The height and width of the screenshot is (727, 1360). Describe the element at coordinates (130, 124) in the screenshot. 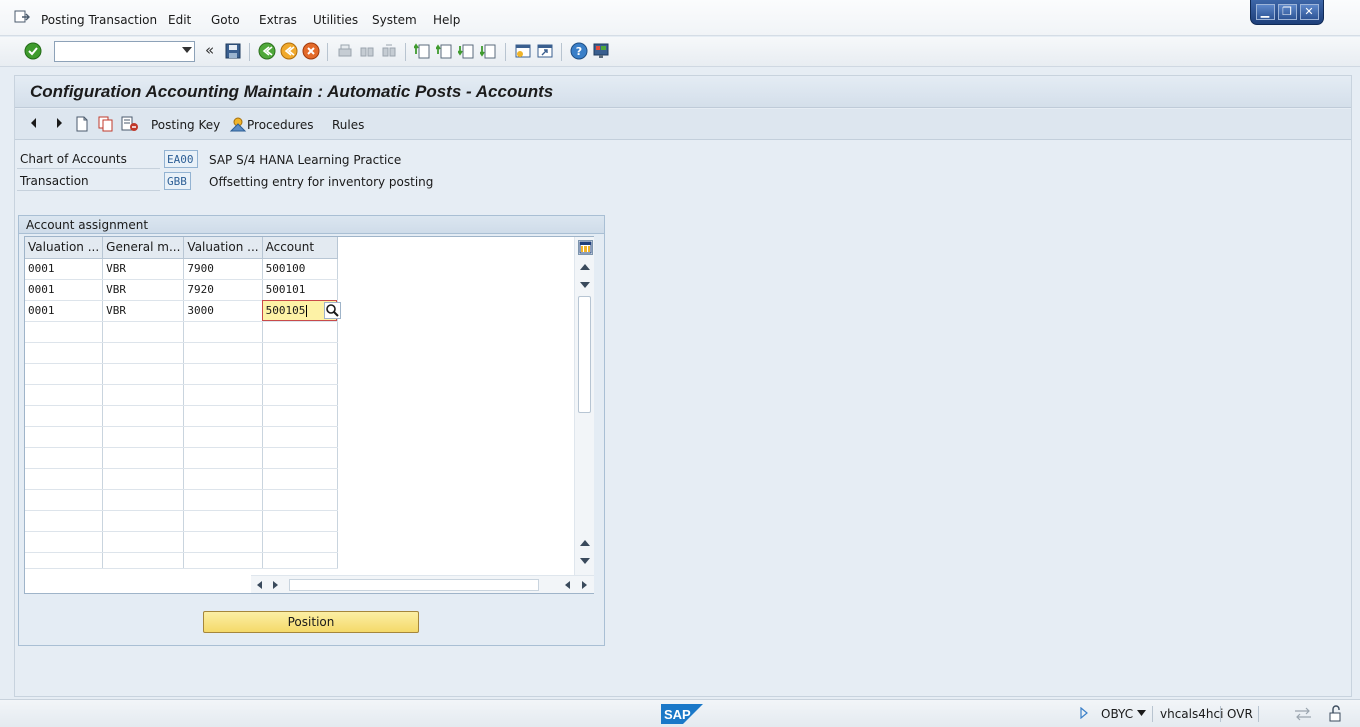

I see `delete-icon` at that location.